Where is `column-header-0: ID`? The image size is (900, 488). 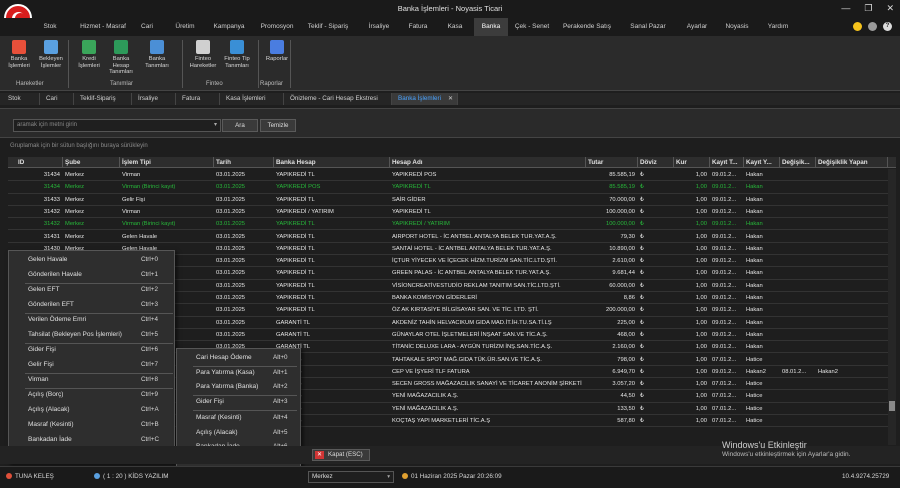 column-header-0: ID is located at coordinates (39, 162).